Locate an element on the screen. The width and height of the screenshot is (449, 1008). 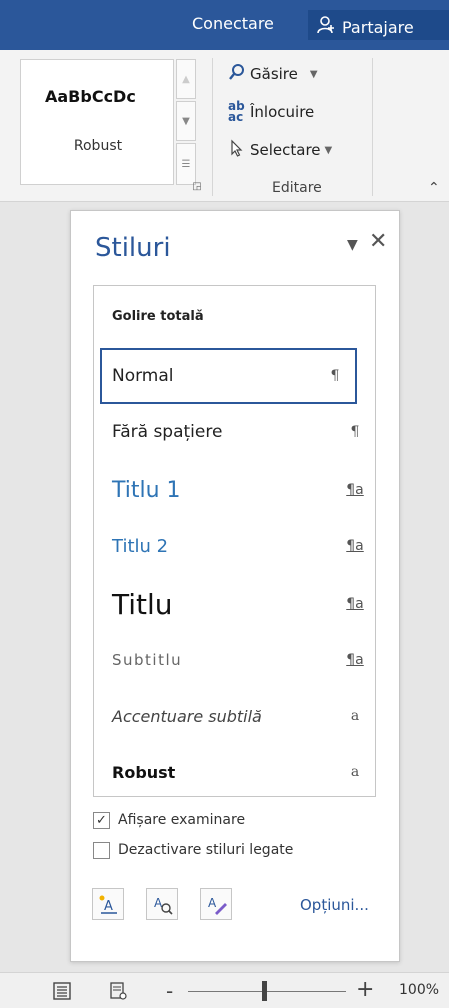
find-button: Găsire ▼ is located at coordinates (273, 74).